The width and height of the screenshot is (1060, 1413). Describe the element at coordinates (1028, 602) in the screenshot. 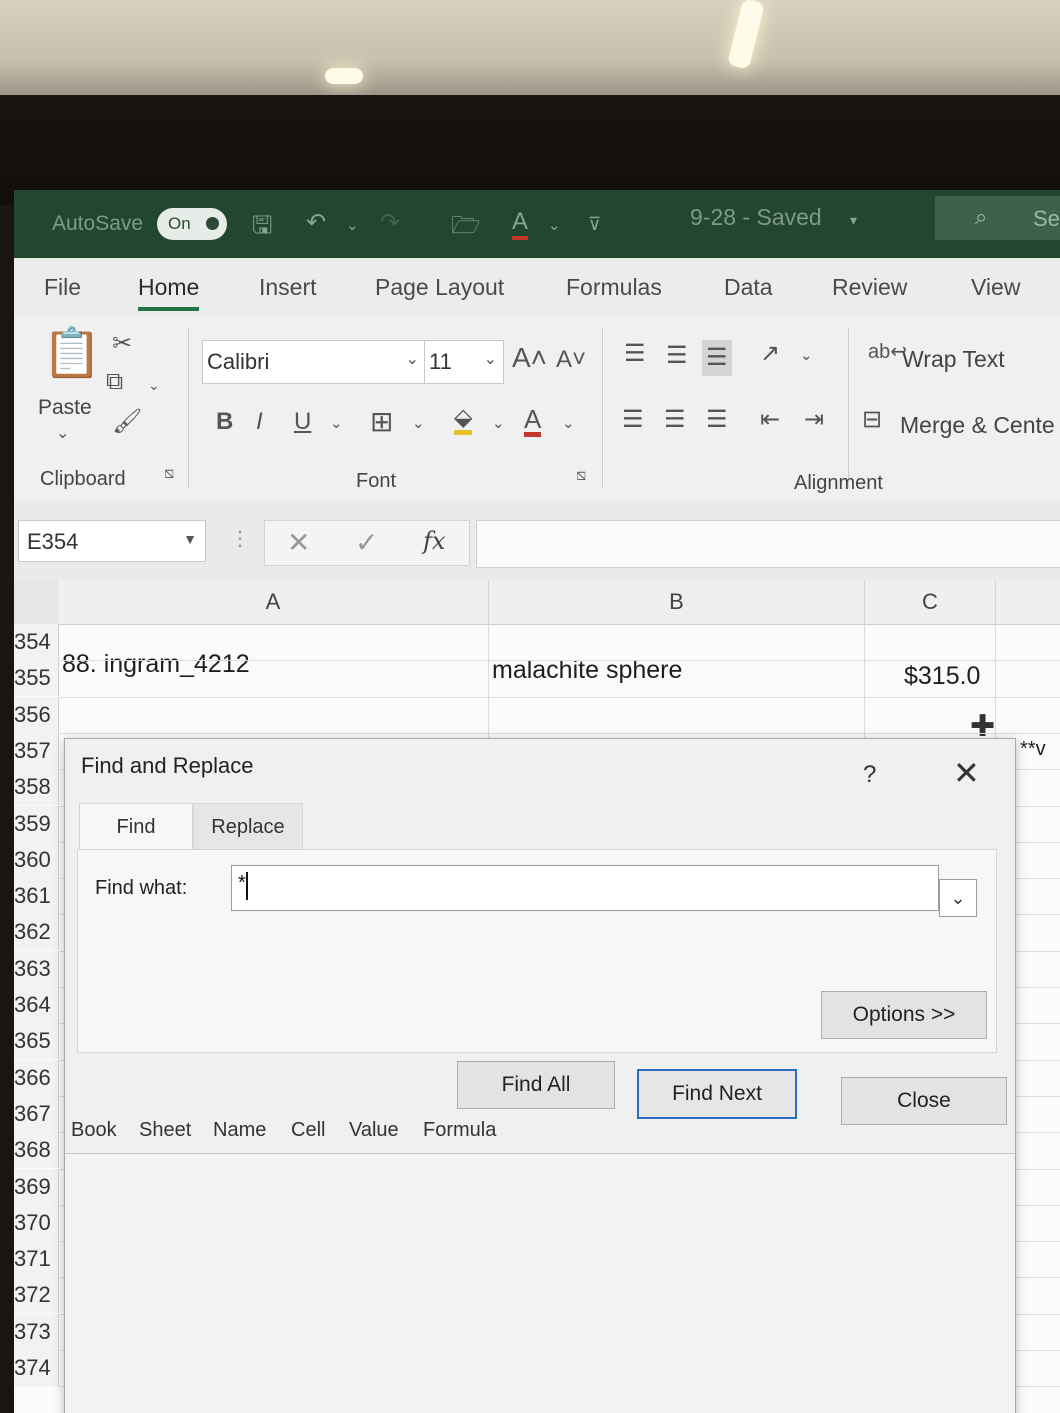

I see `column-header-d` at that location.